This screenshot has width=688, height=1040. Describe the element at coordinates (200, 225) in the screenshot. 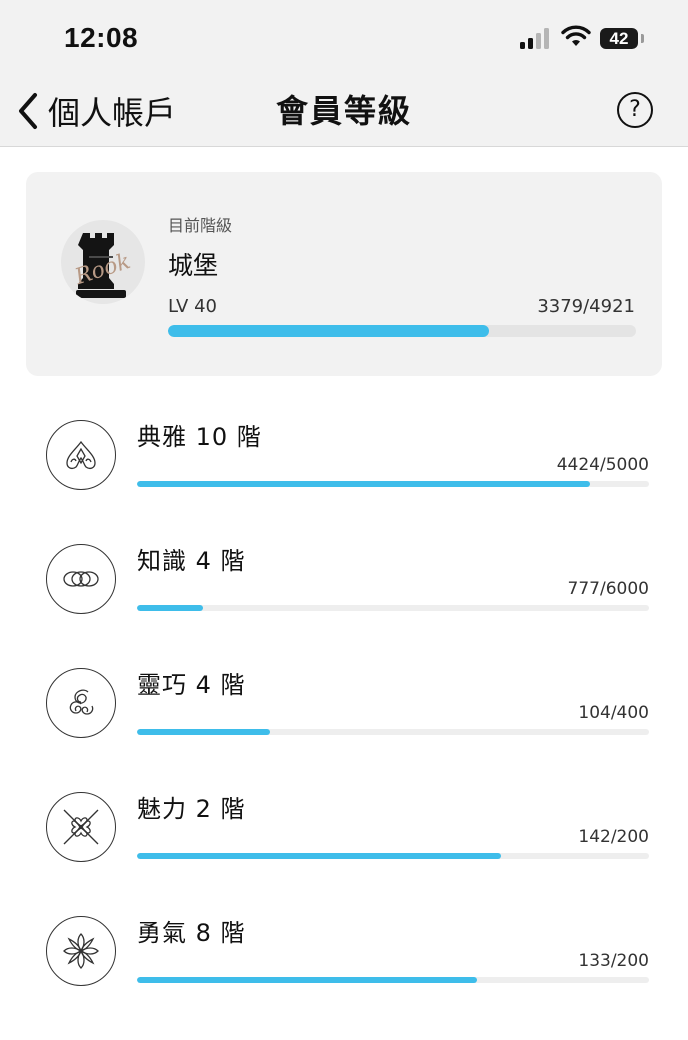

I see `current-level-caption: 目前階級` at that location.